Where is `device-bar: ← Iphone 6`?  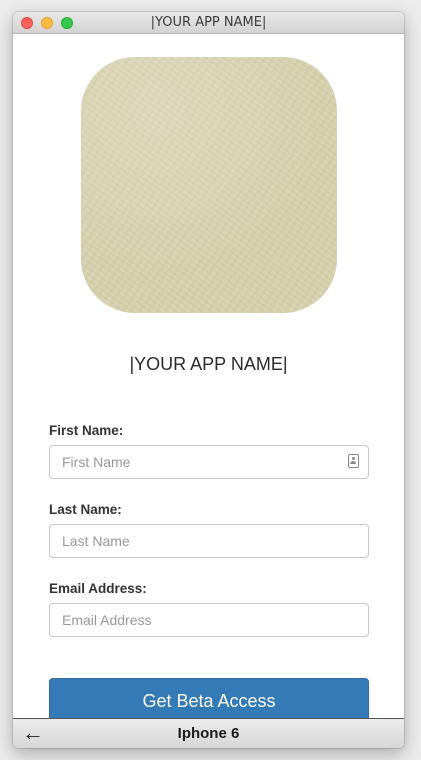
device-bar: ← Iphone 6 is located at coordinates (208, 733).